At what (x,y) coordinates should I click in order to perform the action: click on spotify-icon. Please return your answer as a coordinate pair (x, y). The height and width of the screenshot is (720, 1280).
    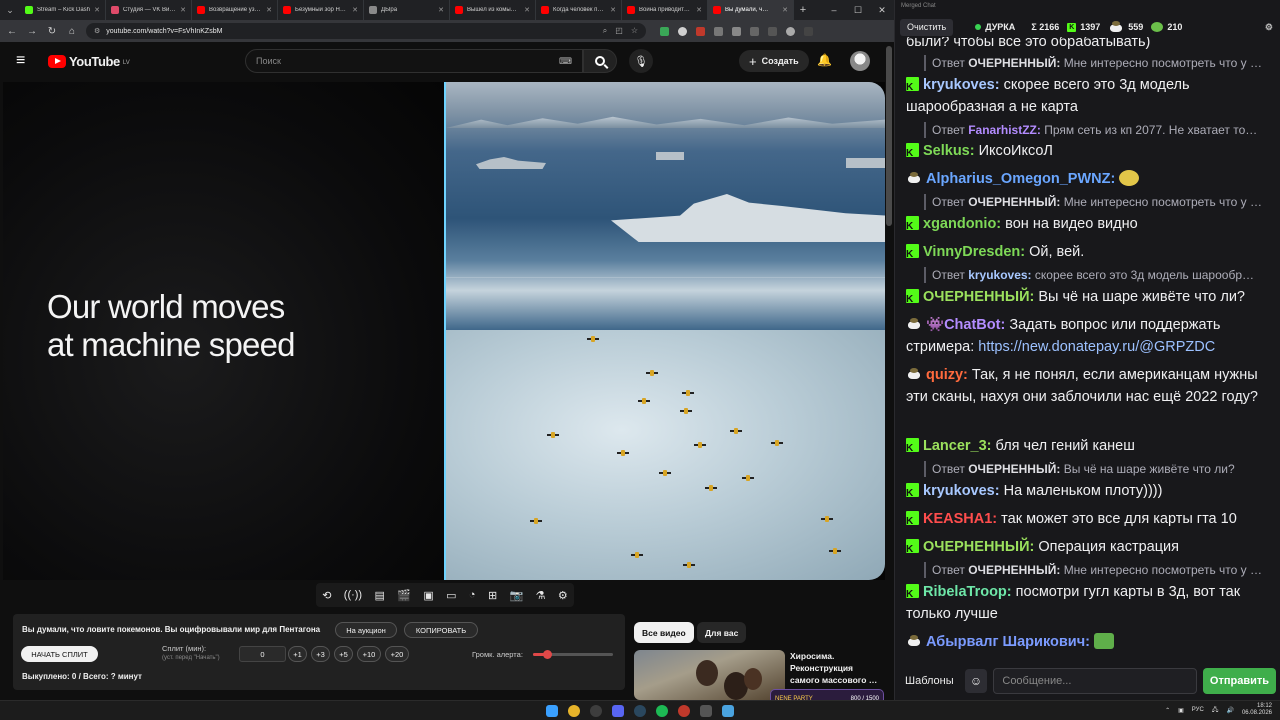
    Looking at the image, I should click on (662, 711).